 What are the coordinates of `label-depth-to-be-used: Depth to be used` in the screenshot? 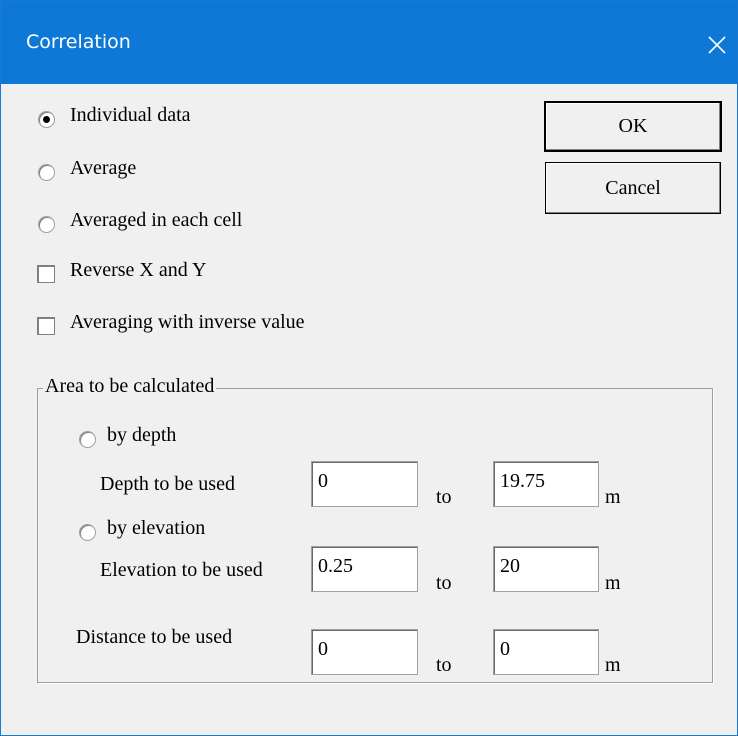 It's located at (167, 484).